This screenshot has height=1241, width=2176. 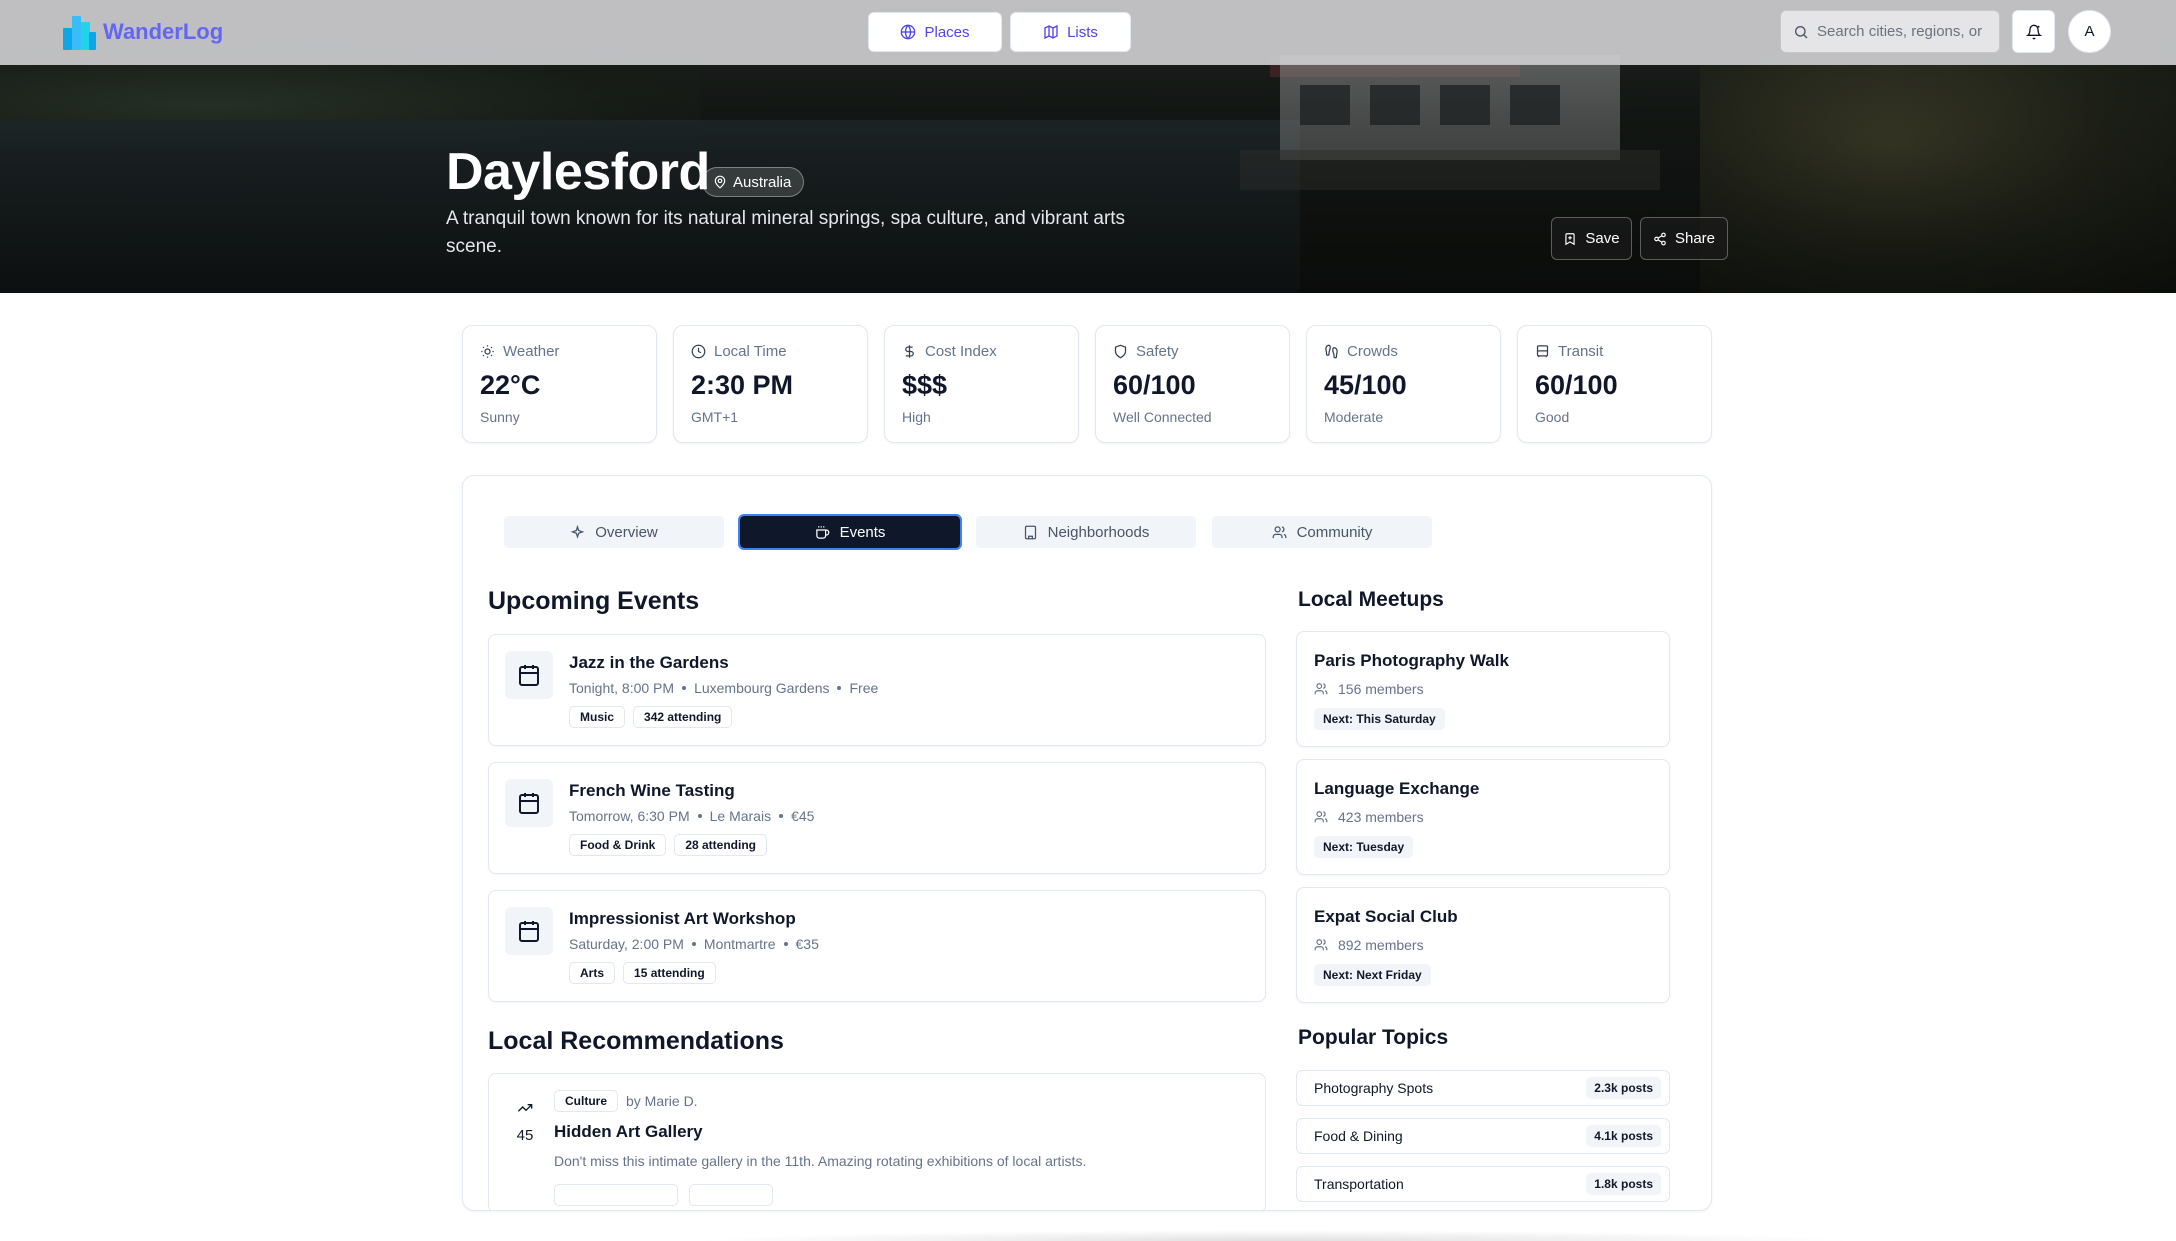 I want to click on meetup-title: Paris Photography Walk, so click(x=1411, y=660).